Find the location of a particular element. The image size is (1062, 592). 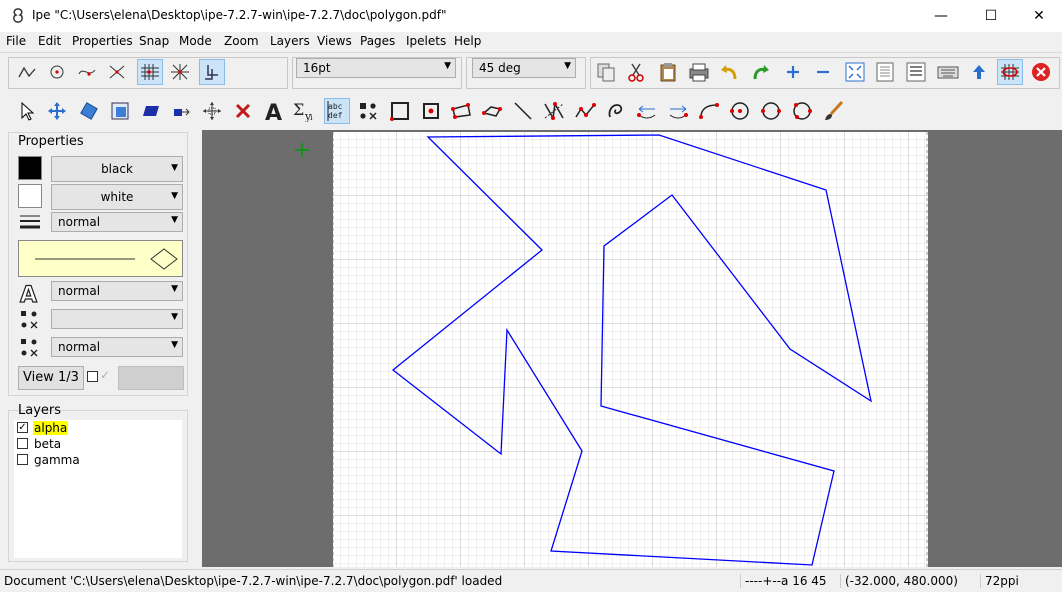

rectangle-icon is located at coordinates (400, 111).